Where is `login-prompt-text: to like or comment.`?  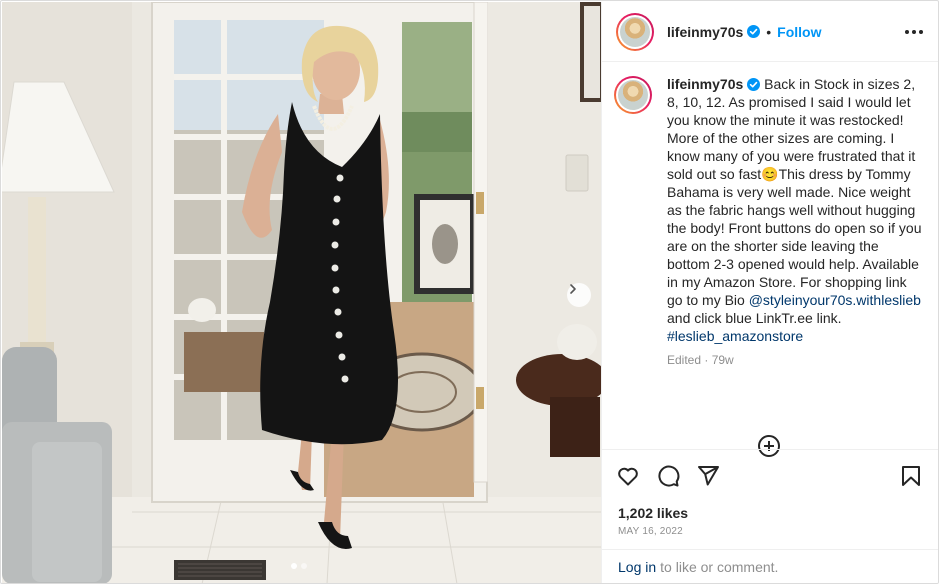
login-prompt-text: to like or comment. is located at coordinates (719, 567).